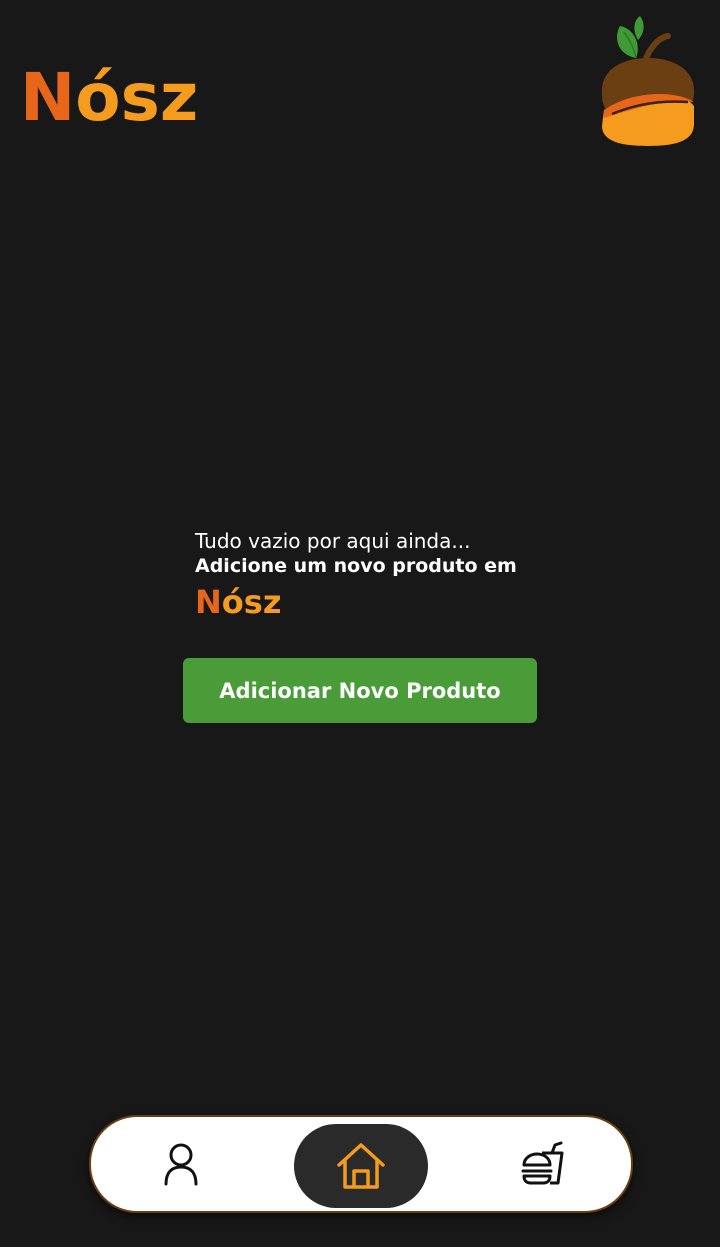 The image size is (720, 1247). Describe the element at coordinates (251, 602) in the screenshot. I see `empty-state-brand-rest: ósz` at that location.